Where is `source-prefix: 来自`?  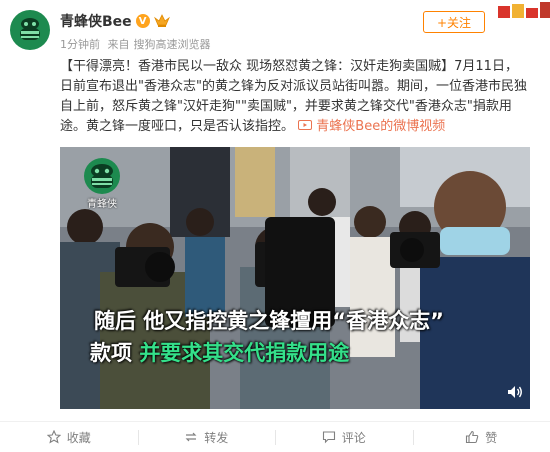 source-prefix: 来自 is located at coordinates (118, 44).